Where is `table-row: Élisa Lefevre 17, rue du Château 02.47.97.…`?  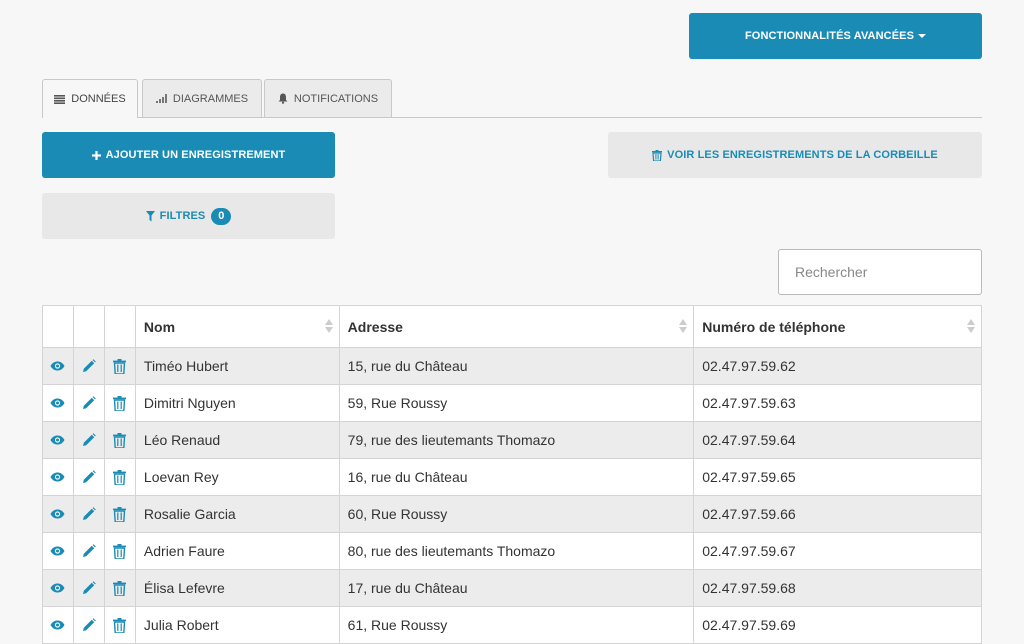 table-row: Élisa Lefevre 17, rue du Château 02.47.97.… is located at coordinates (512, 588).